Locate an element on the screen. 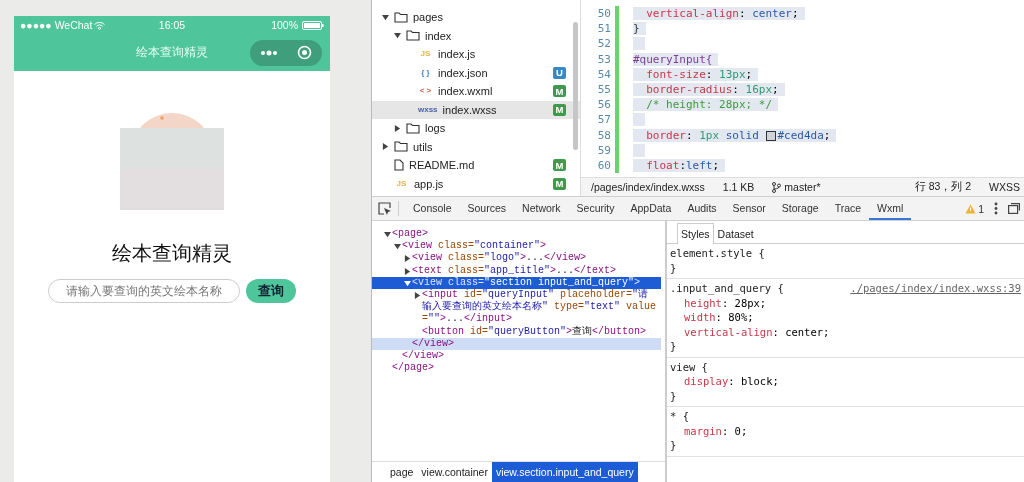  devtools-tab: Console is located at coordinates (432, 208).